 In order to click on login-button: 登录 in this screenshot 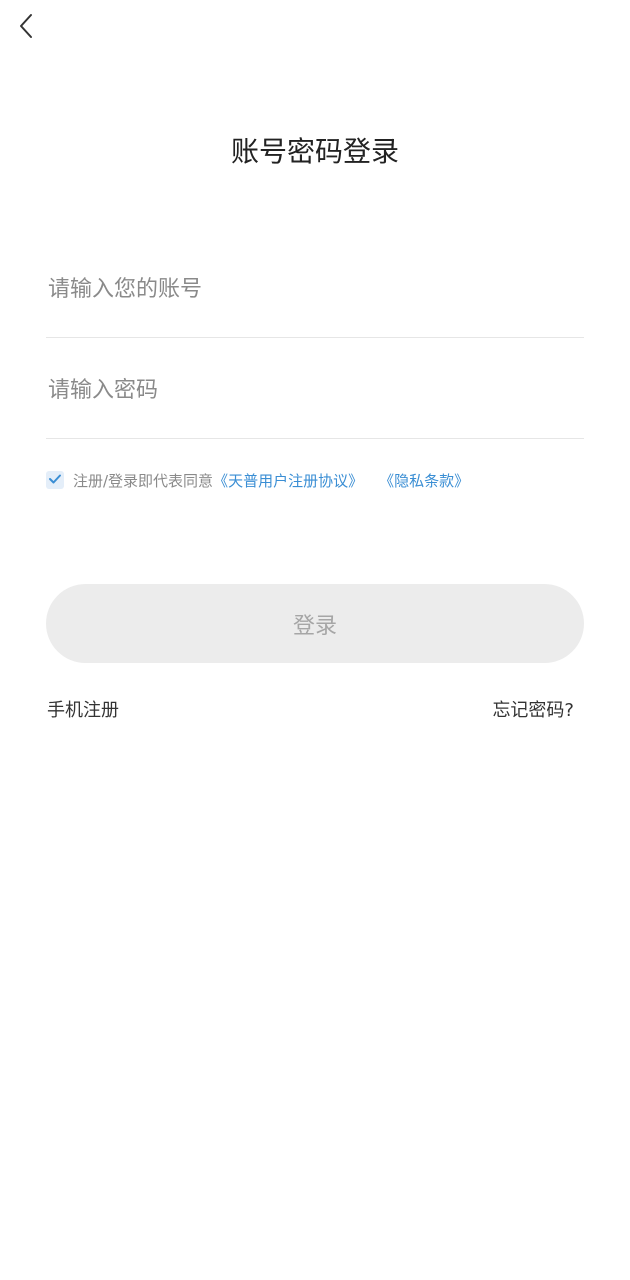, I will do `click(315, 623)`.